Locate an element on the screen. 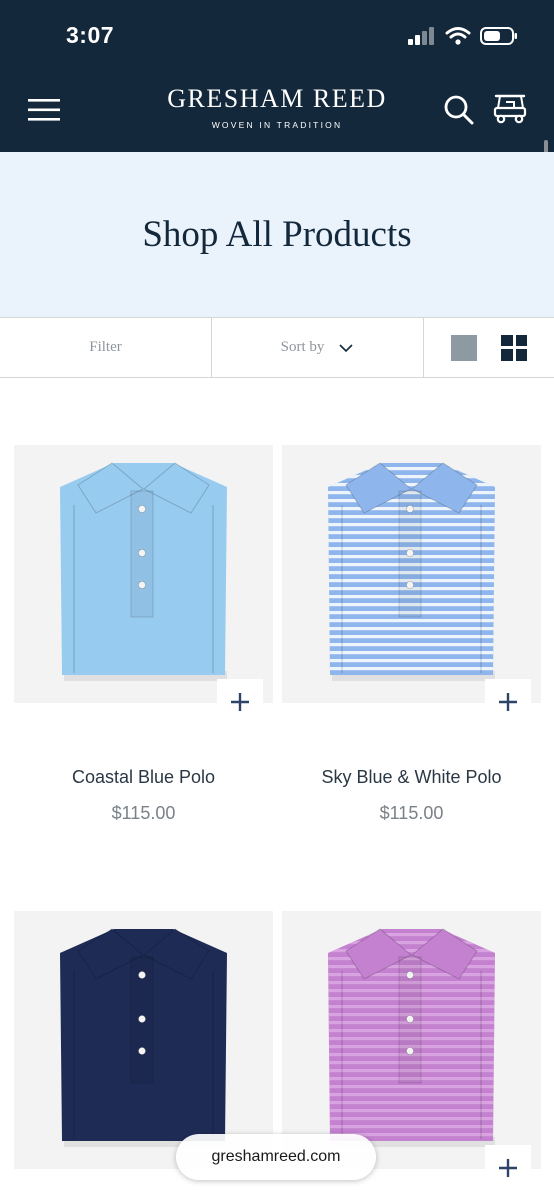  chevron-down-icon is located at coordinates (346, 347).